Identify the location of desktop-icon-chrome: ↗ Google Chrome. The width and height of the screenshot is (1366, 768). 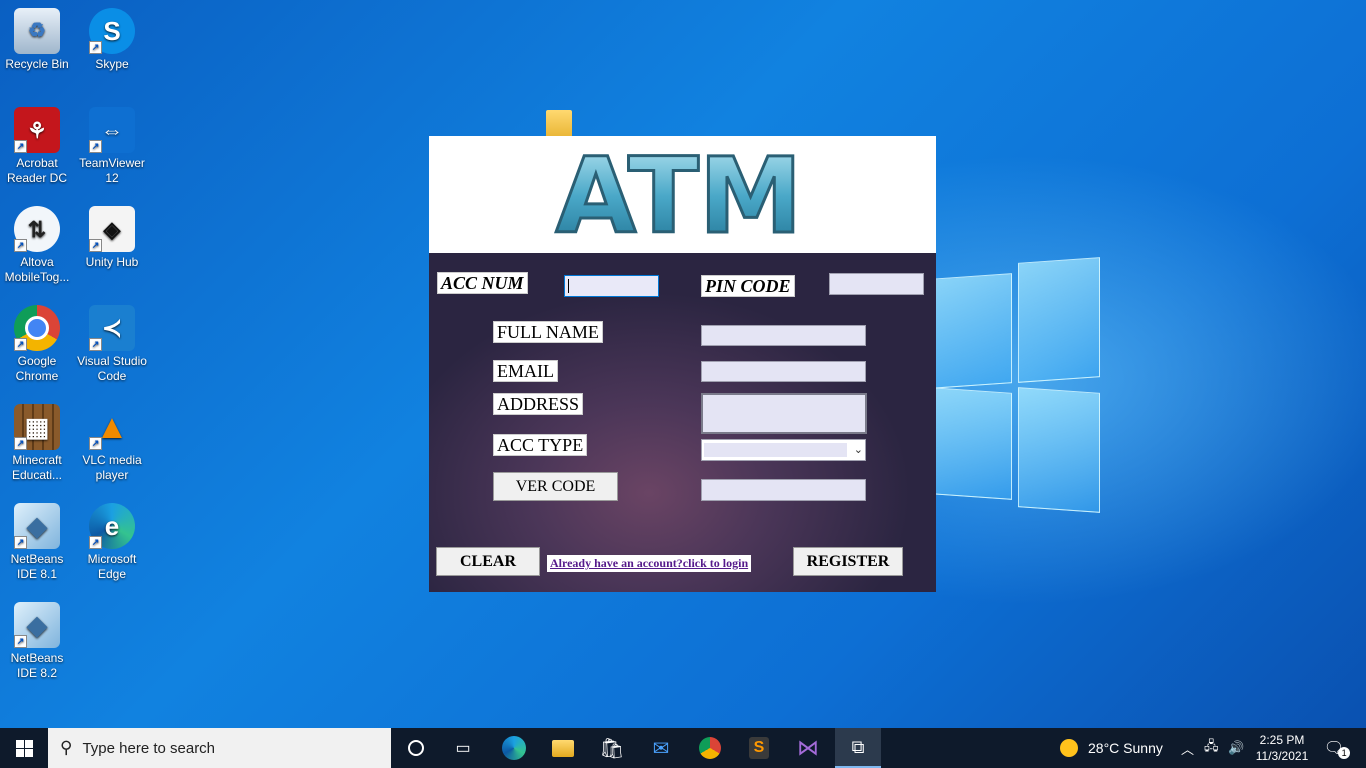
(37, 344).